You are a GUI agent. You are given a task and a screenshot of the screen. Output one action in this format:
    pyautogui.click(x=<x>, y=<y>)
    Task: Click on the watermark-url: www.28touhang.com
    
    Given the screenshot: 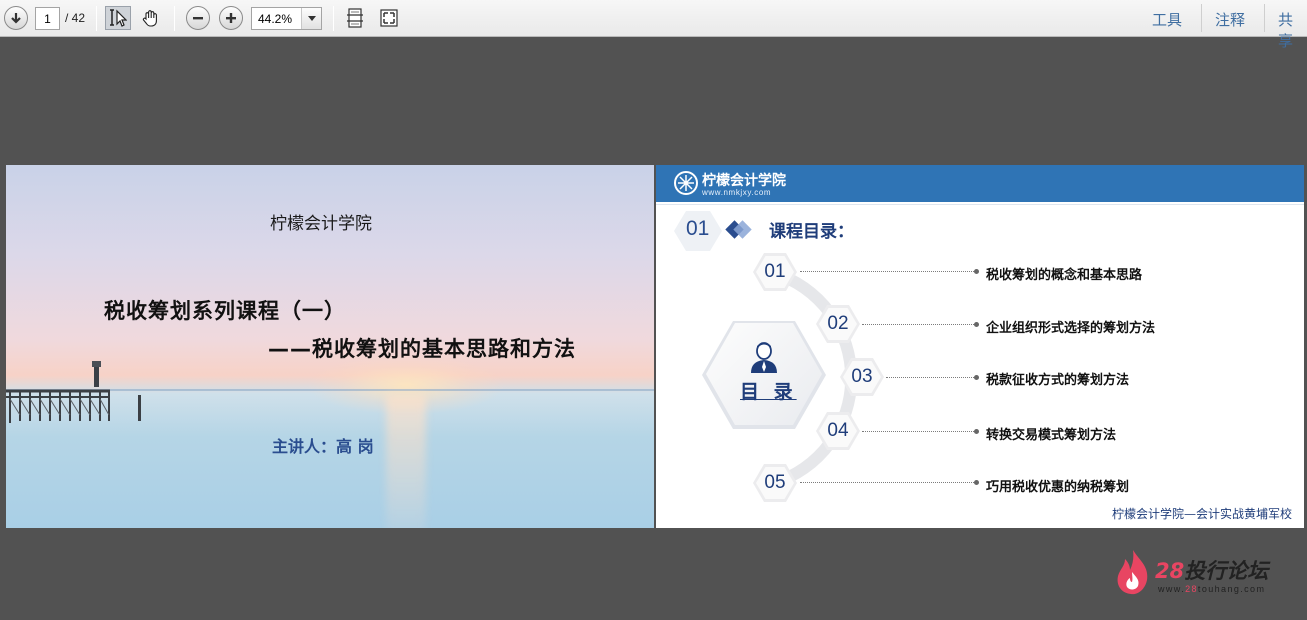 What is the action you would take?
    pyautogui.click(x=1211, y=589)
    